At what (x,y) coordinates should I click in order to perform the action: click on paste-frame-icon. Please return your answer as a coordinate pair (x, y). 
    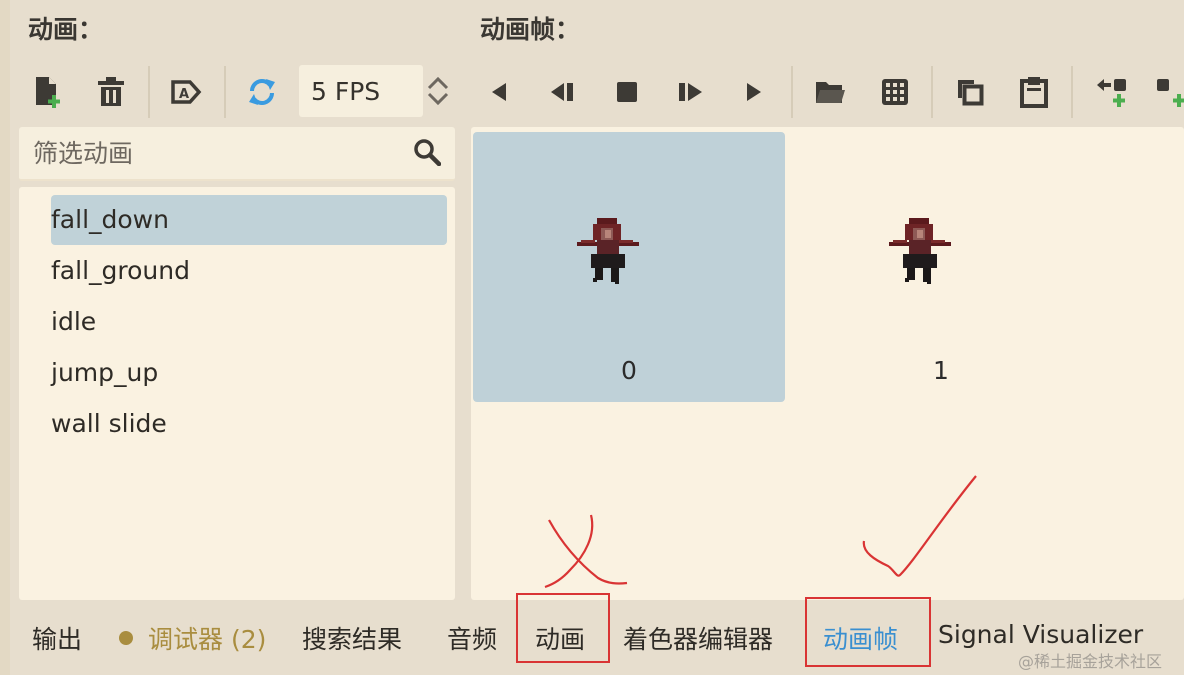
    Looking at the image, I should click on (1034, 92).